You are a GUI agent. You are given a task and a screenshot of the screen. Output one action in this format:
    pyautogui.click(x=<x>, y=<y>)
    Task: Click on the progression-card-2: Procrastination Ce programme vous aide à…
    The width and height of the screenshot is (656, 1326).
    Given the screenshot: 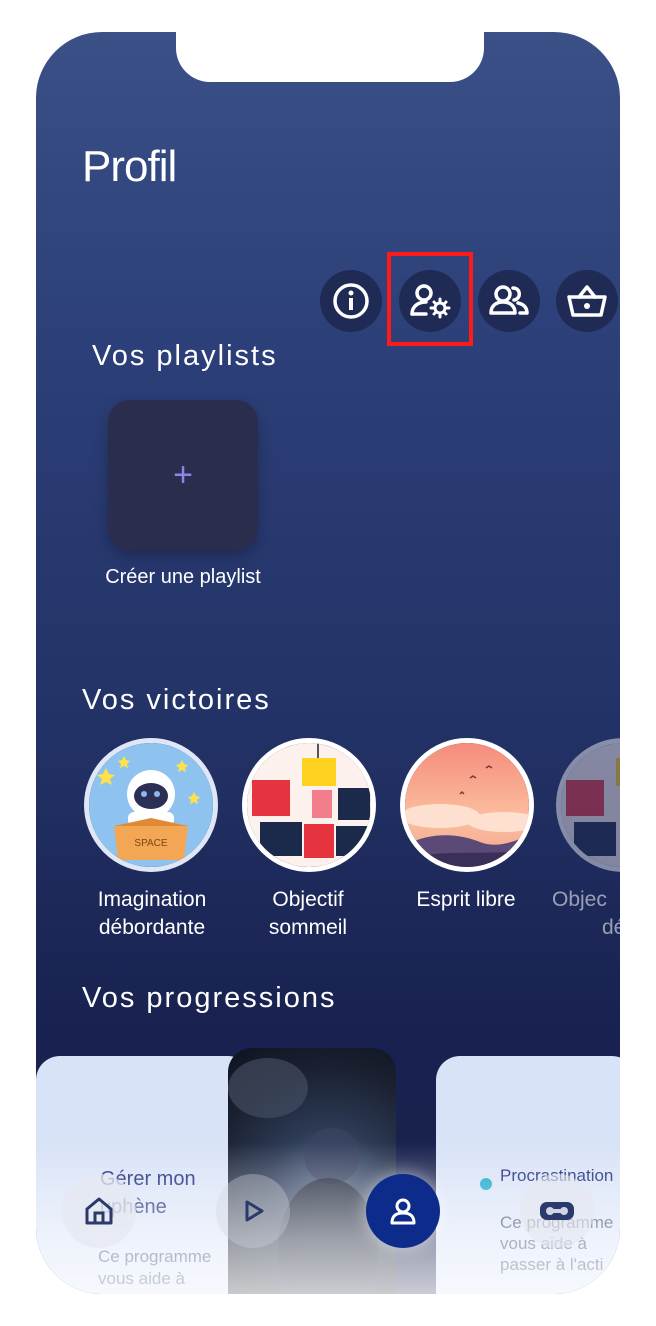 What is the action you would take?
    pyautogui.click(x=528, y=1175)
    